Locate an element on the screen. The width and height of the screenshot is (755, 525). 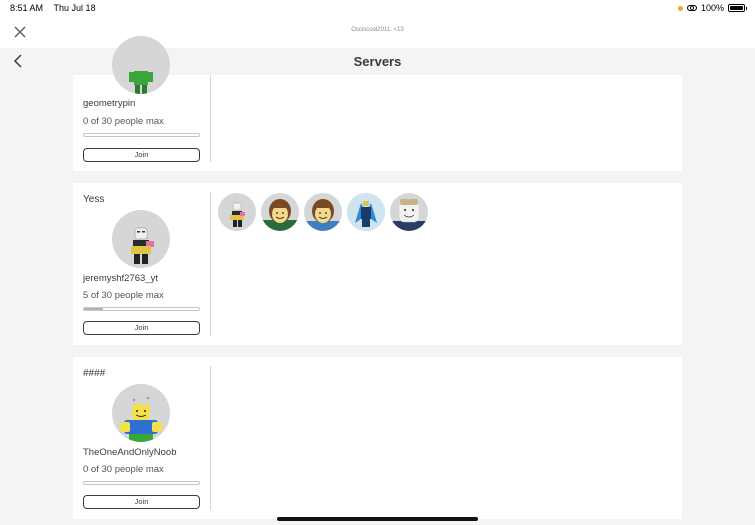
top-bar: Osciscool2011: <13 is located at coordinates (377, 32).